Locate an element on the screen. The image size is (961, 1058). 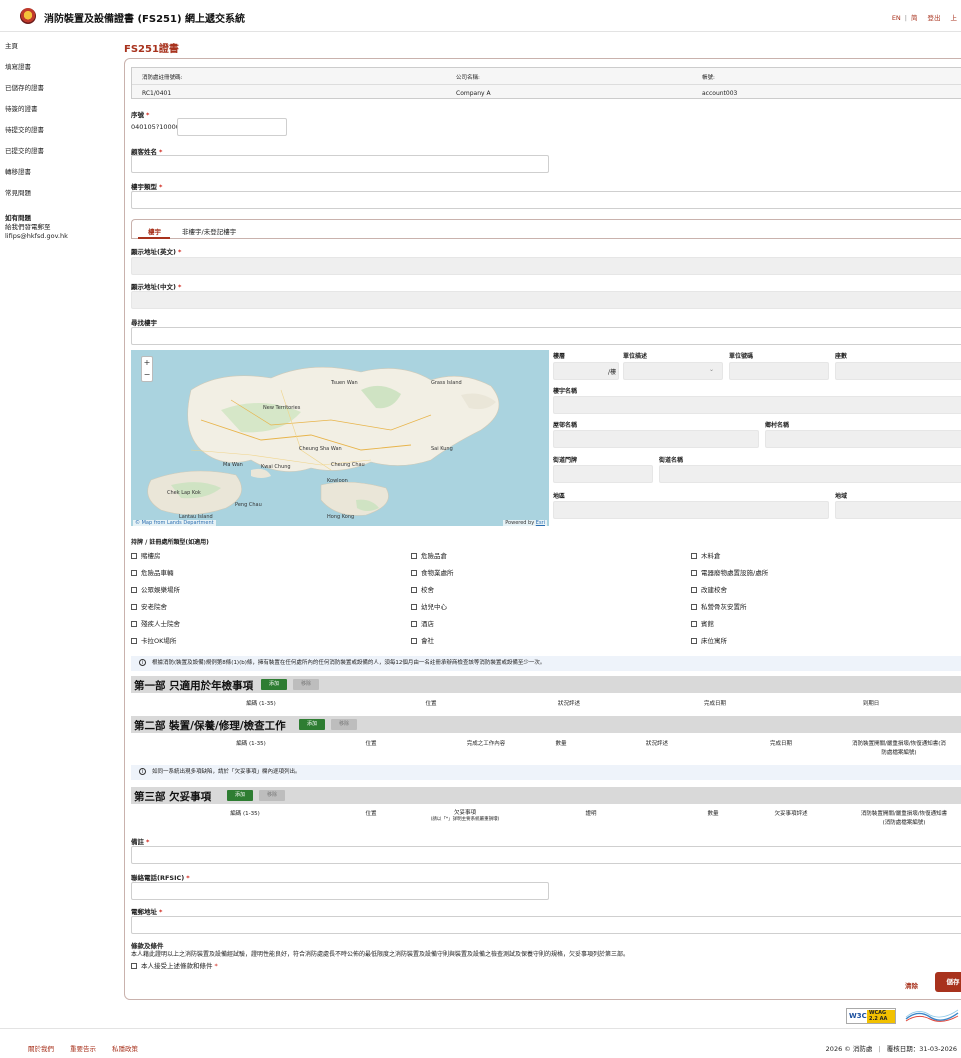
tab-building: 樓宇 is located at coordinates (154, 231).